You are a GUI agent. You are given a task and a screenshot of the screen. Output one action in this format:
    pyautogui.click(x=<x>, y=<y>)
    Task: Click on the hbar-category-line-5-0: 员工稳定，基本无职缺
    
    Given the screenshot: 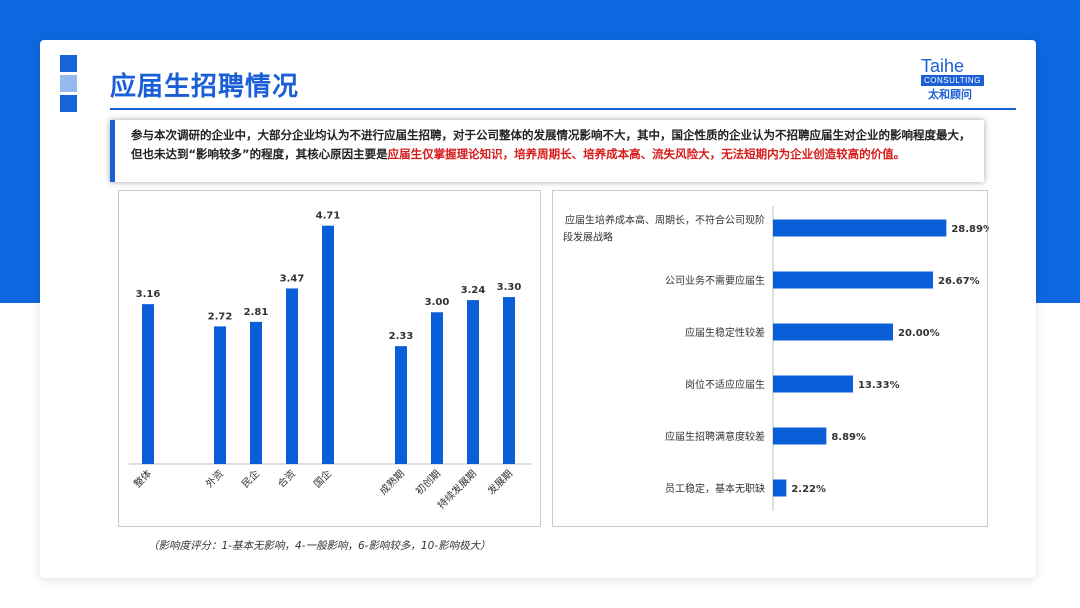 What is the action you would take?
    pyautogui.click(x=715, y=488)
    